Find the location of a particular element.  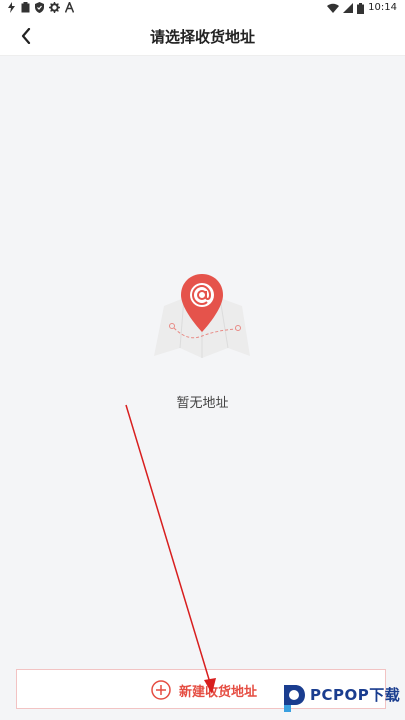

plus-circle-icon is located at coordinates (161, 690).